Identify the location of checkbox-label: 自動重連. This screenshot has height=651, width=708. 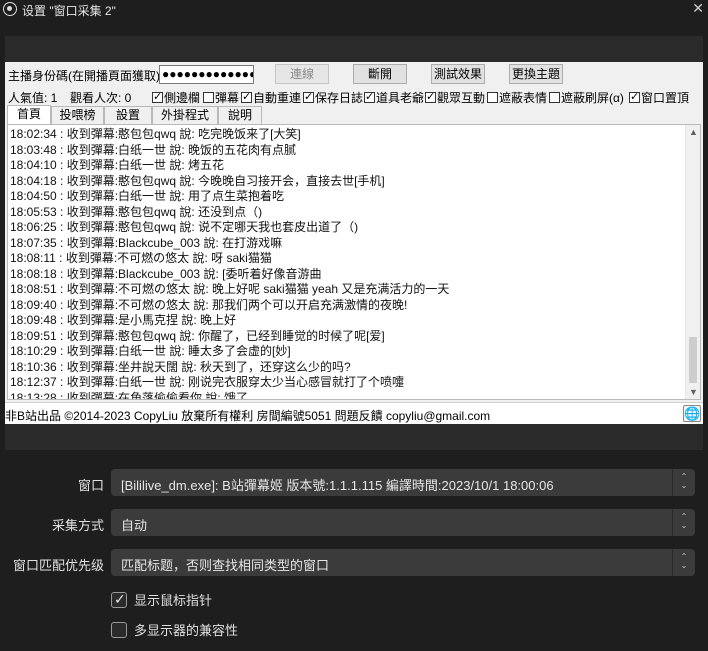
(277, 98).